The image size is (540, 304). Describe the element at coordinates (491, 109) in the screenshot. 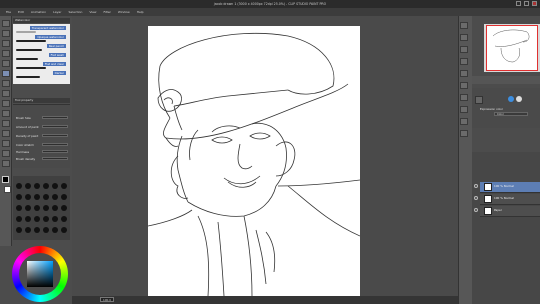

I see `expression-color-label: Expression color` at that location.